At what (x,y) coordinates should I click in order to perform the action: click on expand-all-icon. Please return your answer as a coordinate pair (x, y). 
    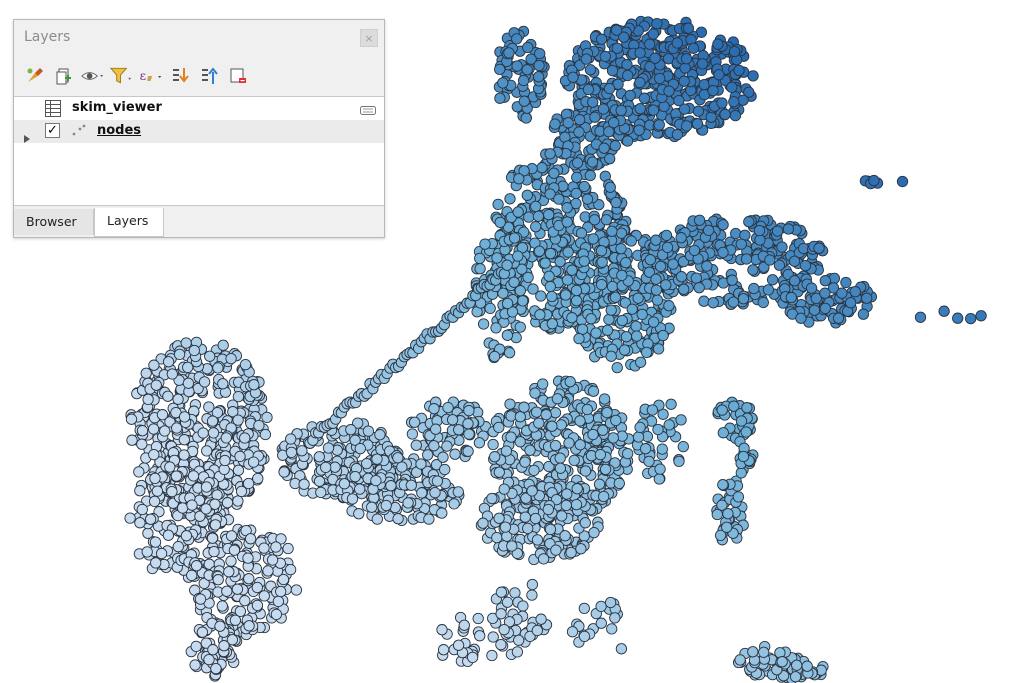
    Looking at the image, I should click on (179, 76).